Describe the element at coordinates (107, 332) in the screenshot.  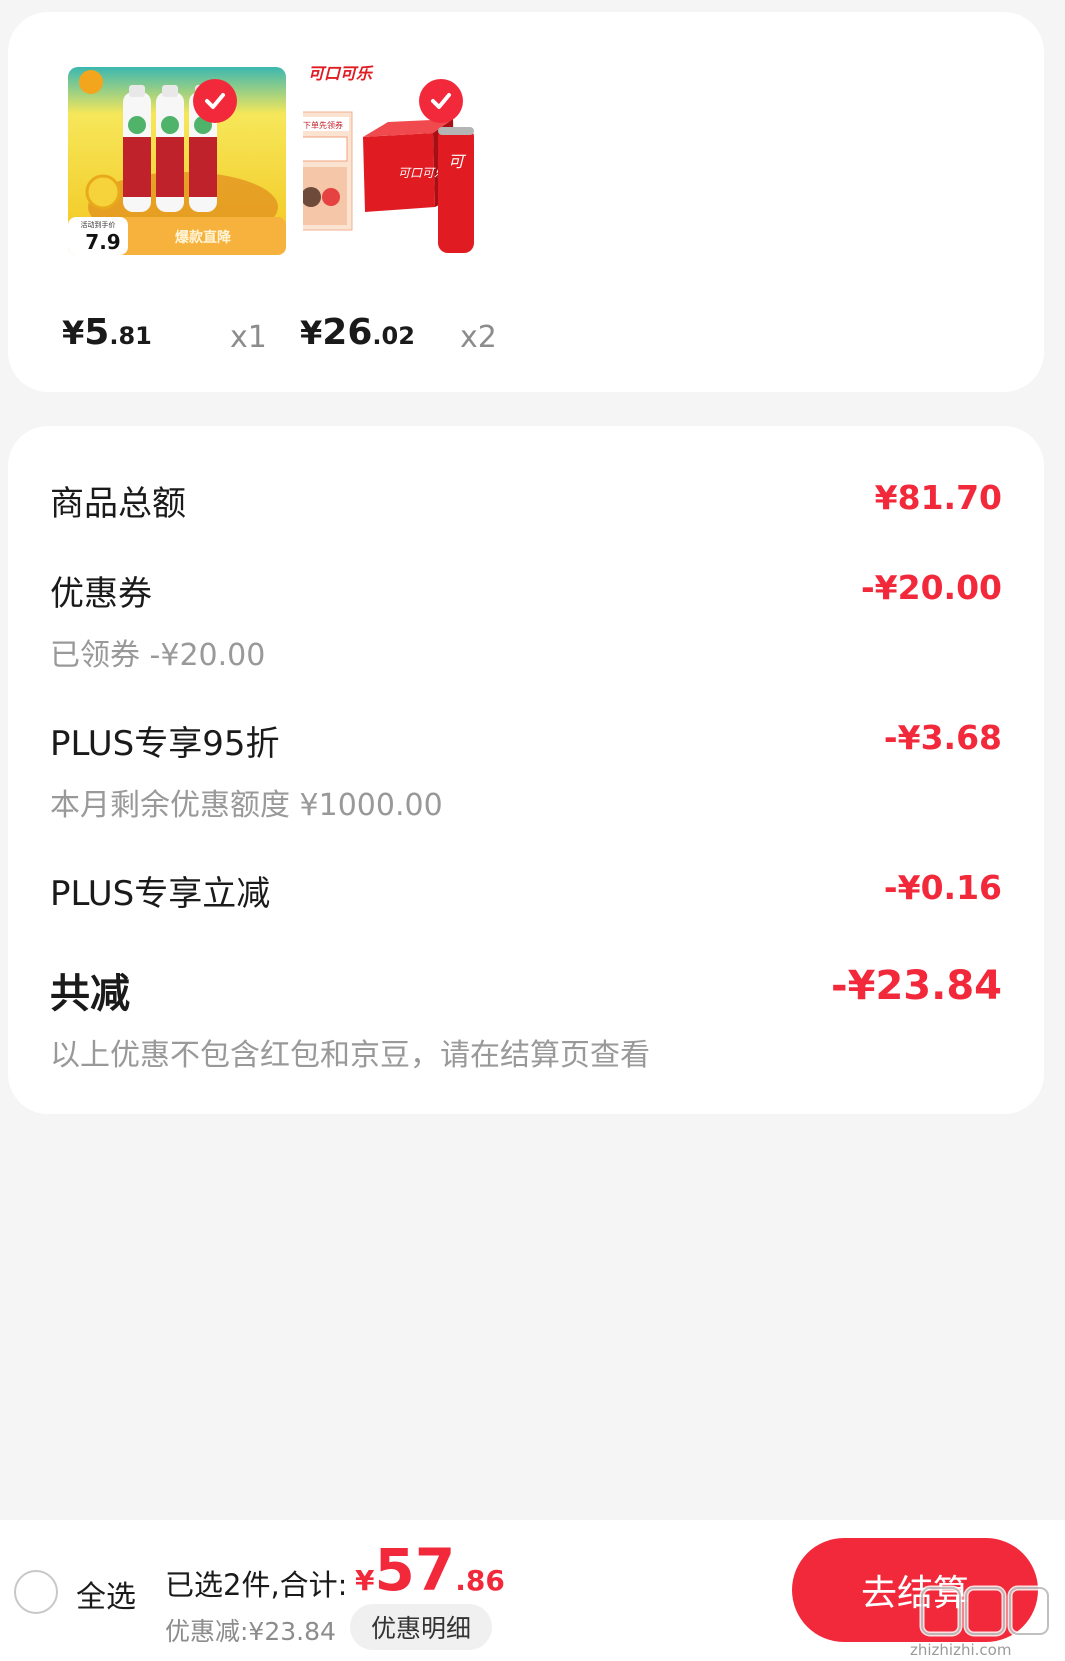
I see `product-1-price: ¥5.81` at that location.